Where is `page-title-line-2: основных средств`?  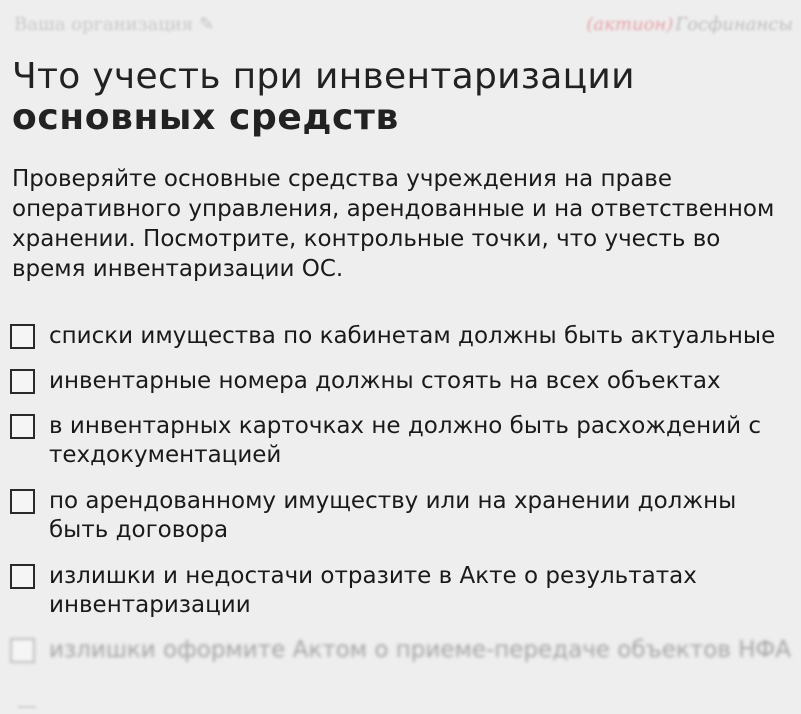 page-title-line-2: основных средств is located at coordinates (205, 117).